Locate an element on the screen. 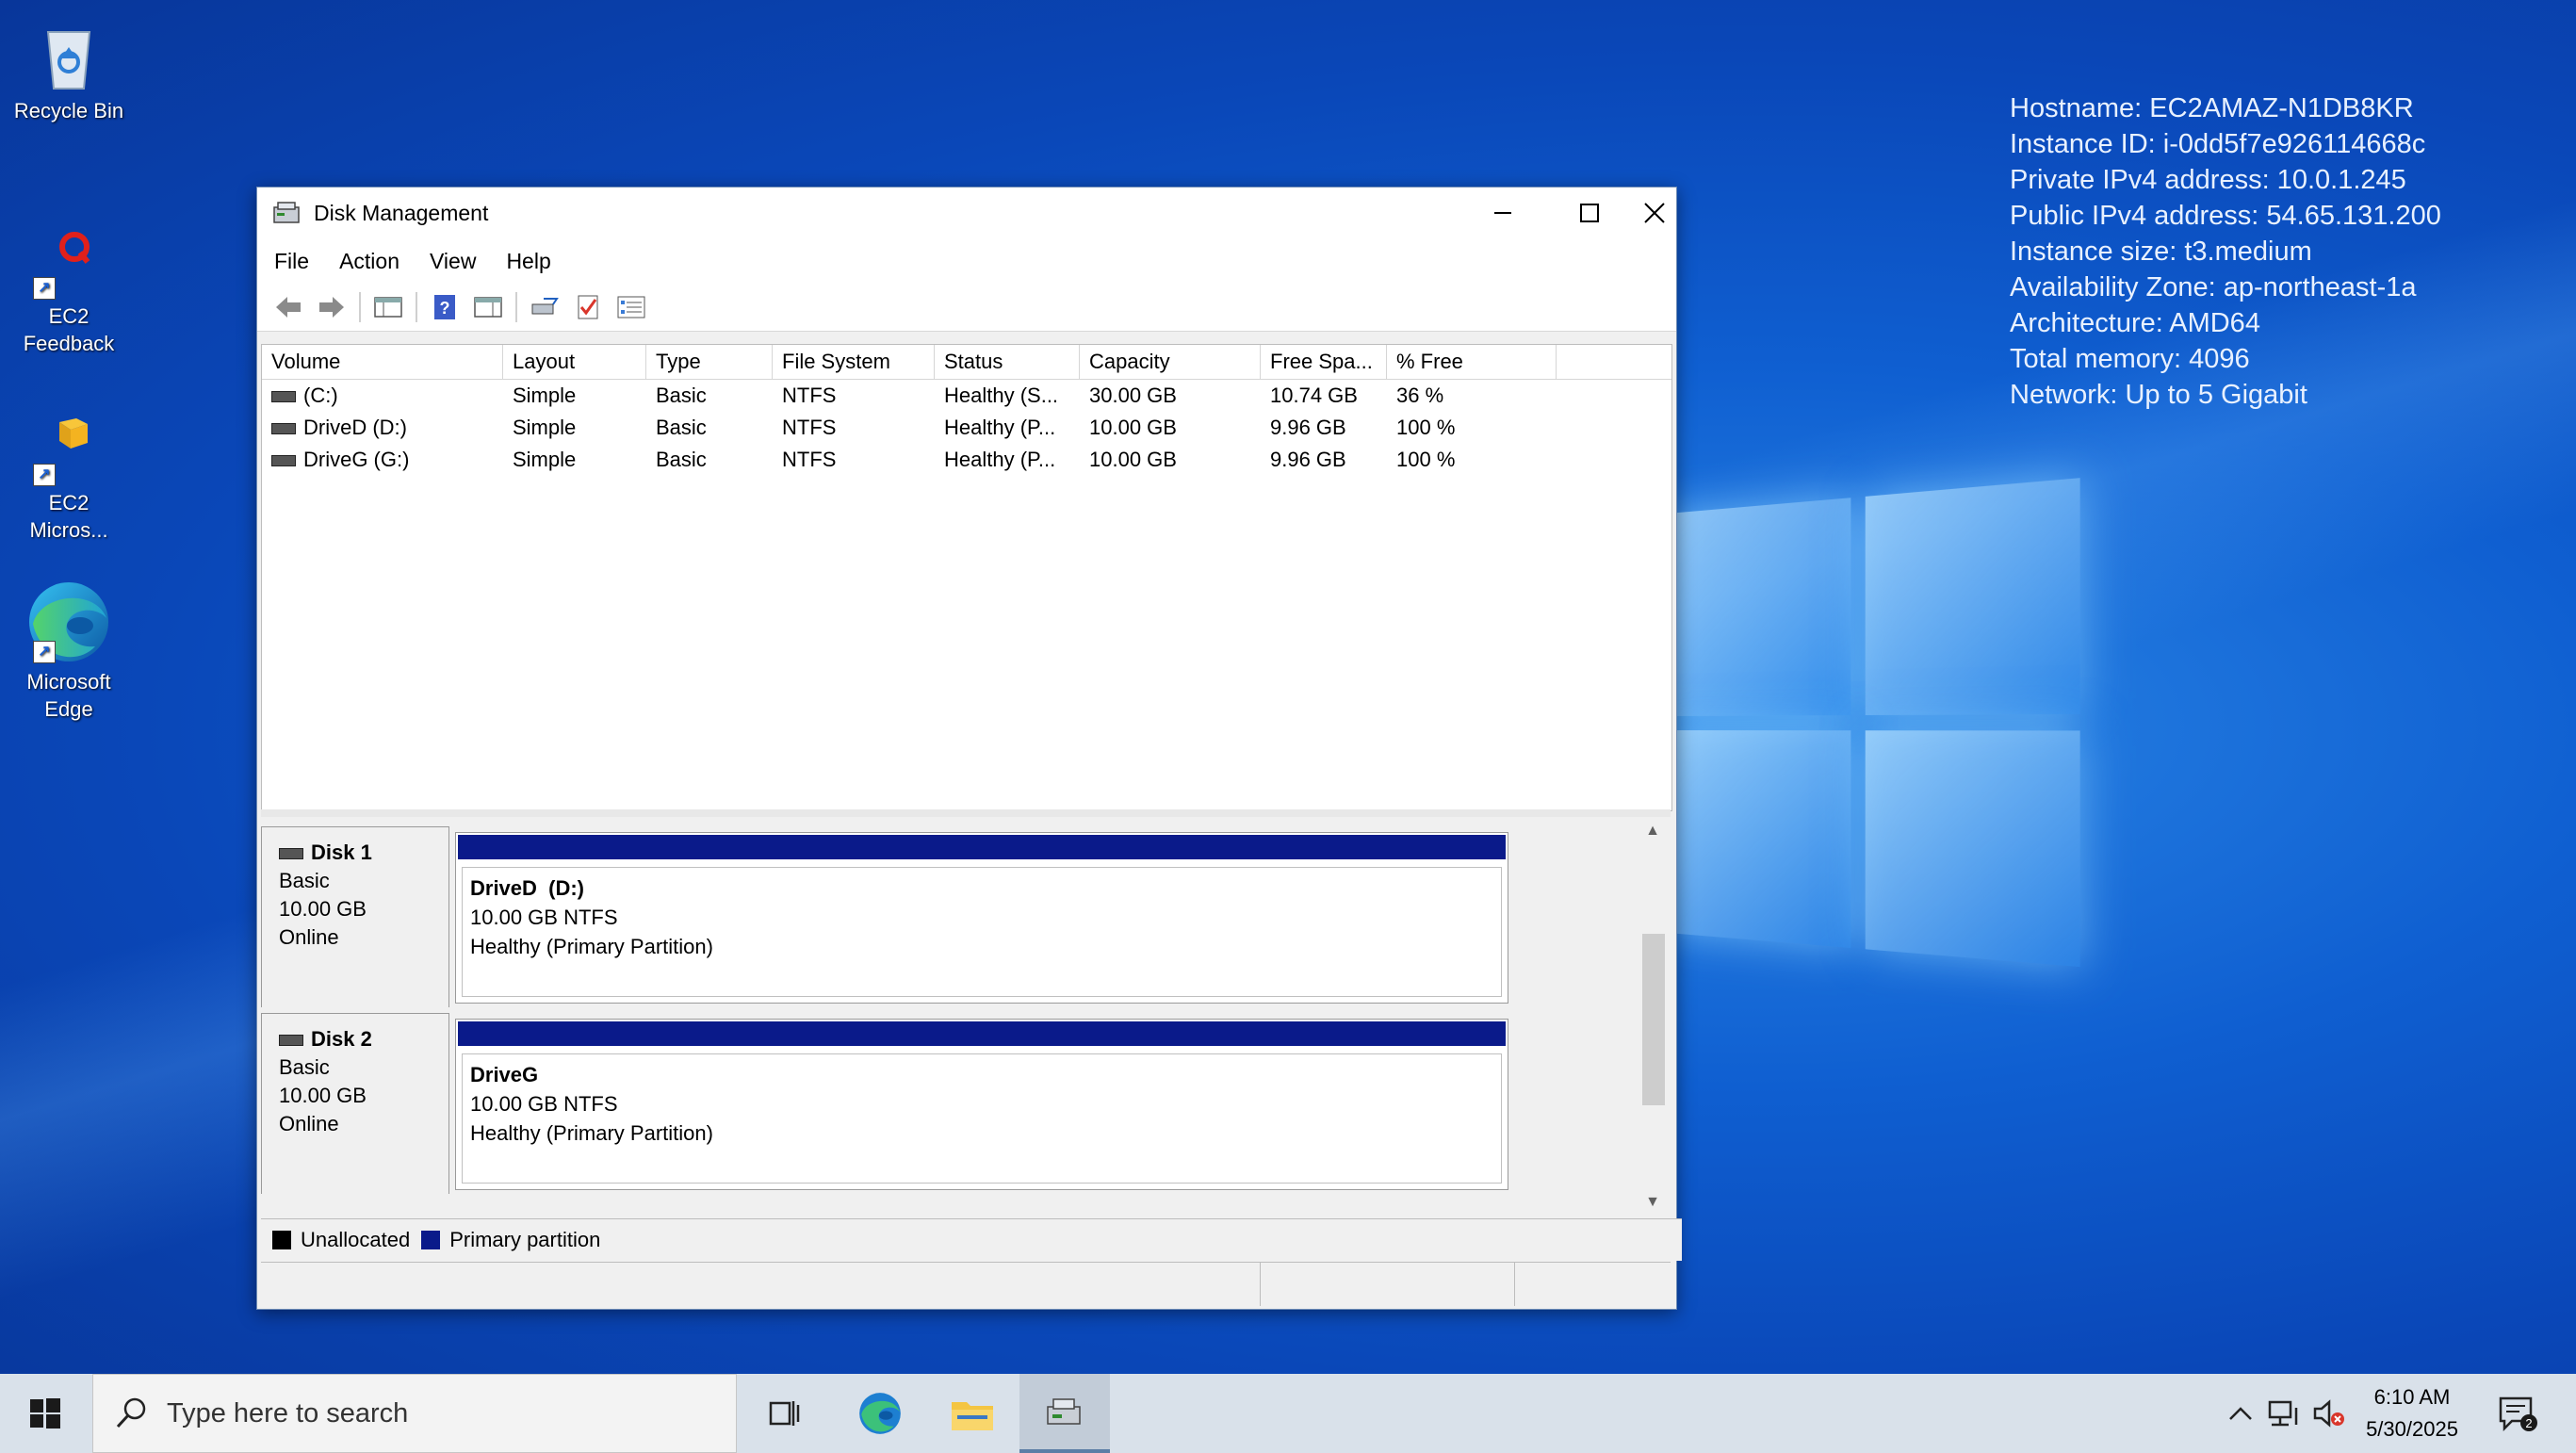  column-header-percent-free: % Free is located at coordinates (1472, 362).